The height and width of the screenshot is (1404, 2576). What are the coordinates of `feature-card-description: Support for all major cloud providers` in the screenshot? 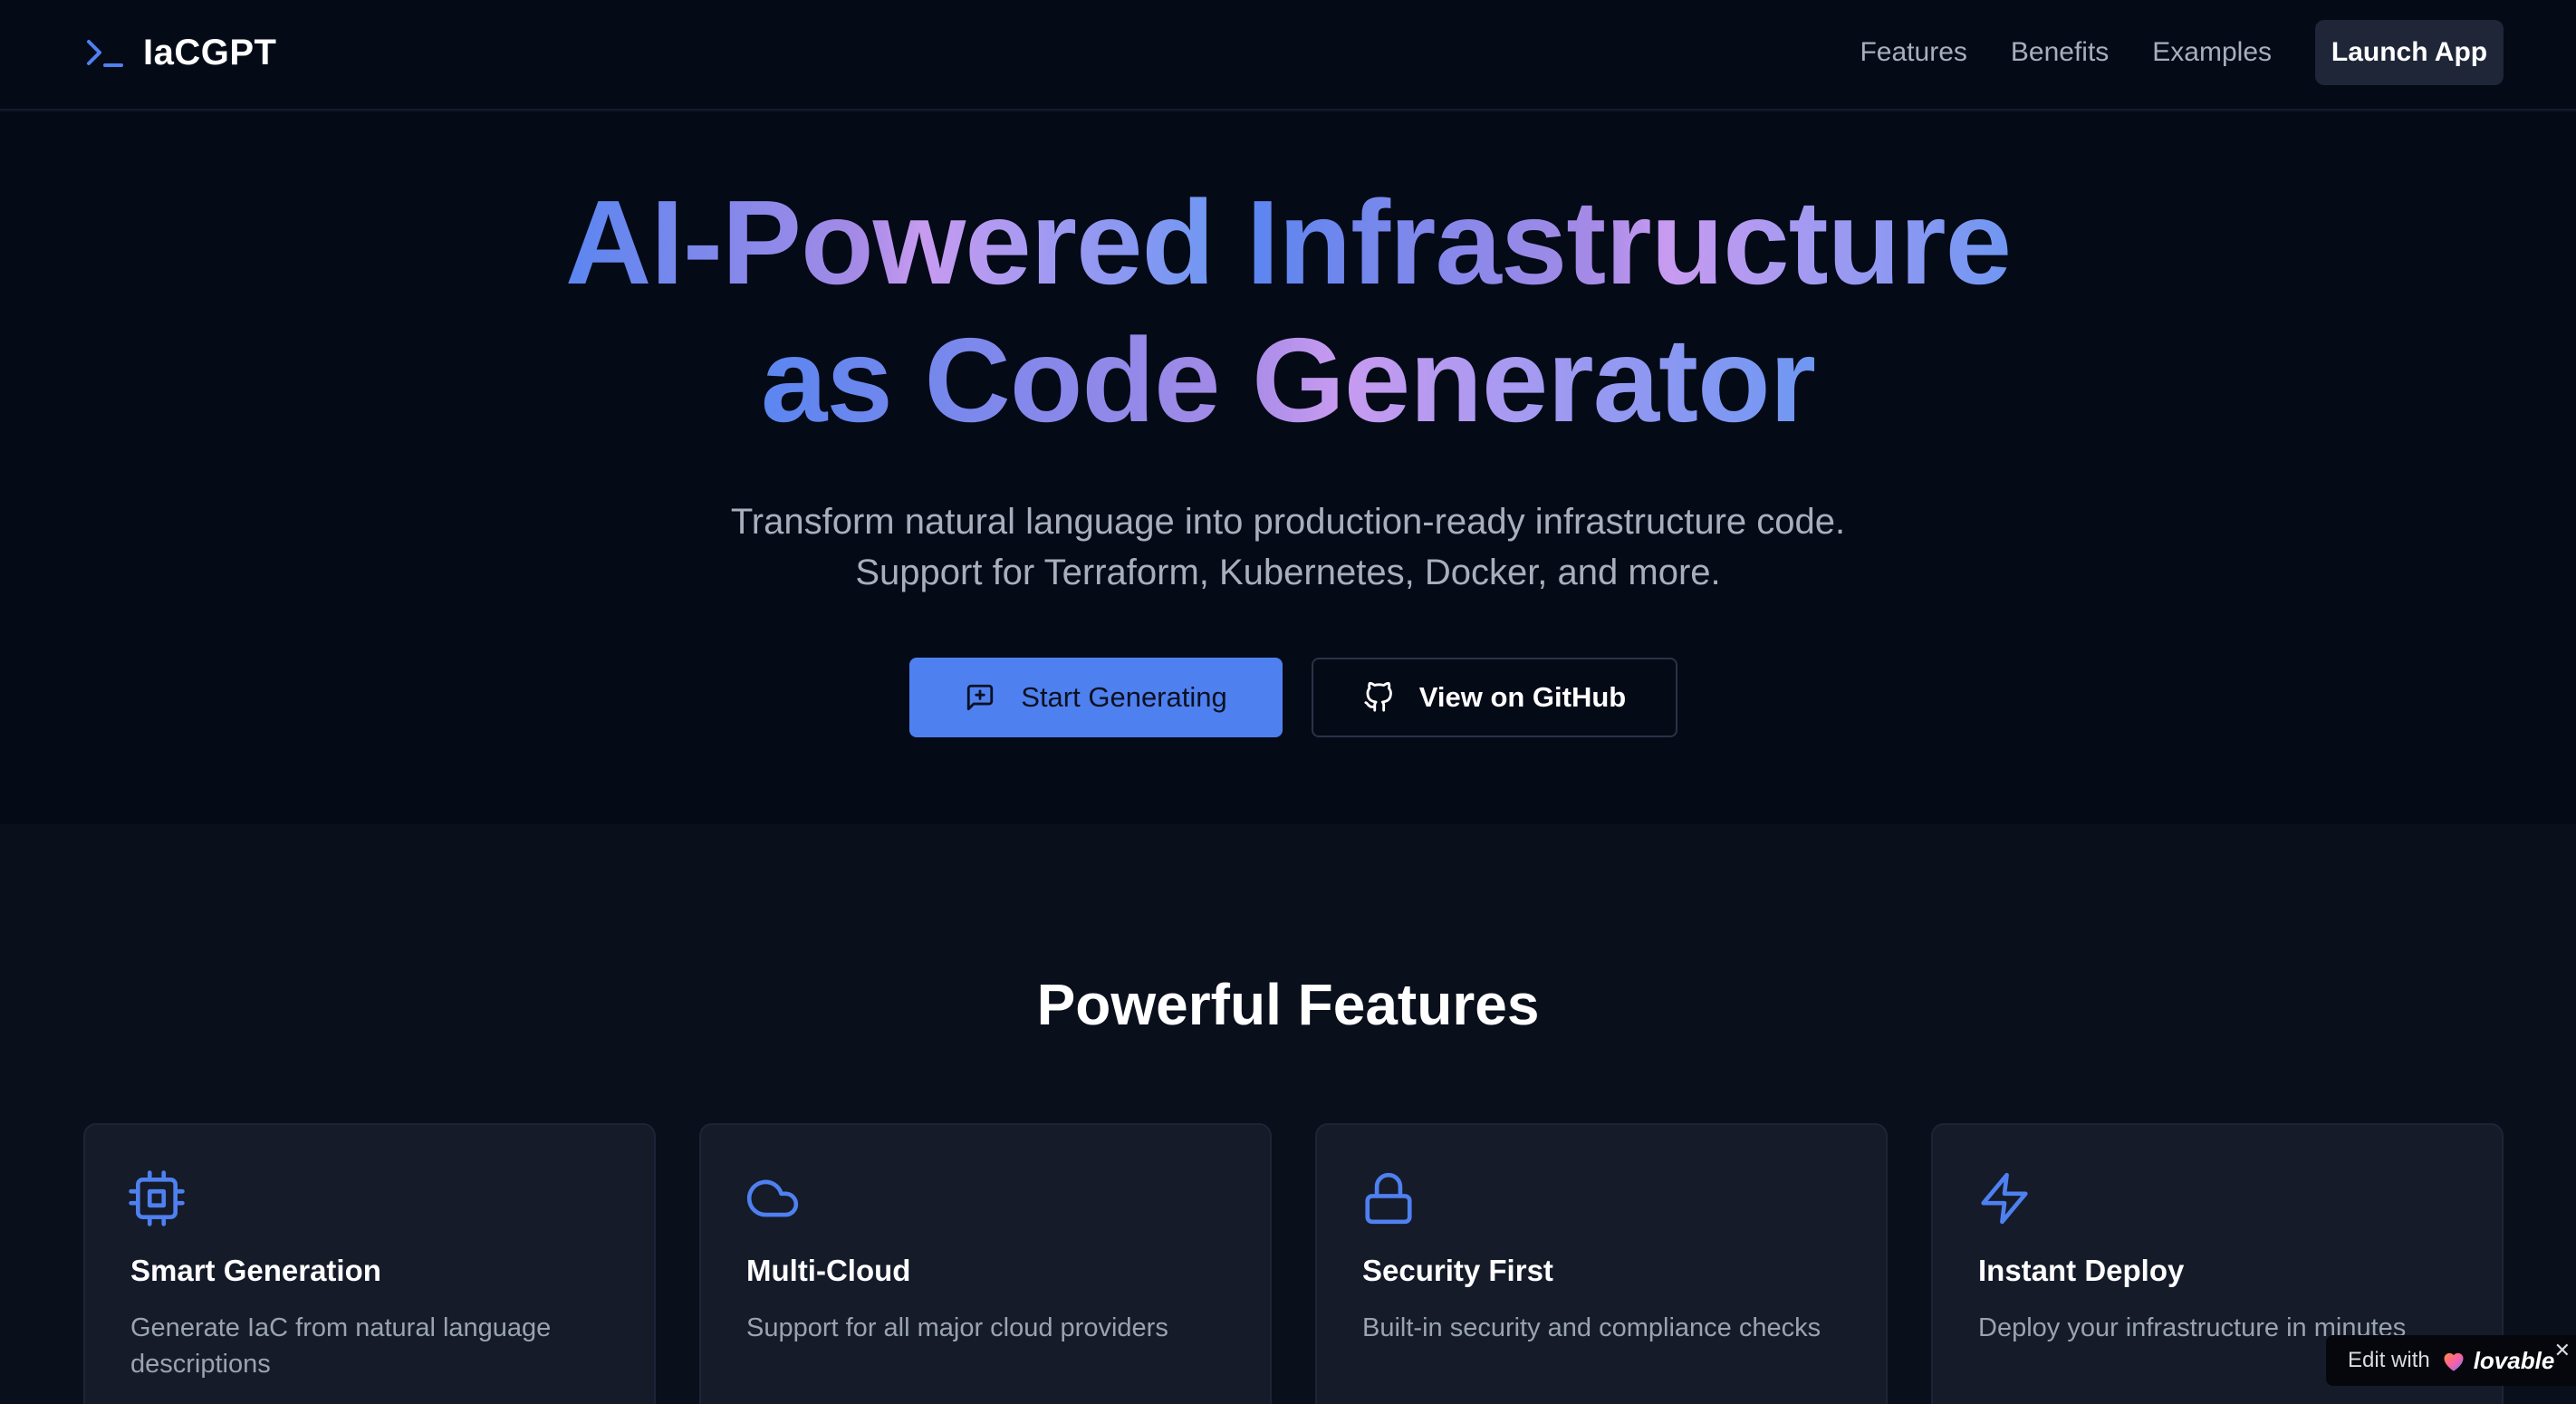 It's located at (957, 1327).